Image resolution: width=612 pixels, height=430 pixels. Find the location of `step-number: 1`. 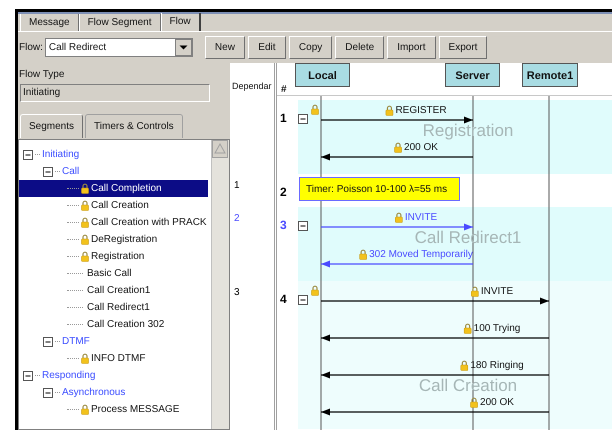

step-number: 1 is located at coordinates (283, 118).